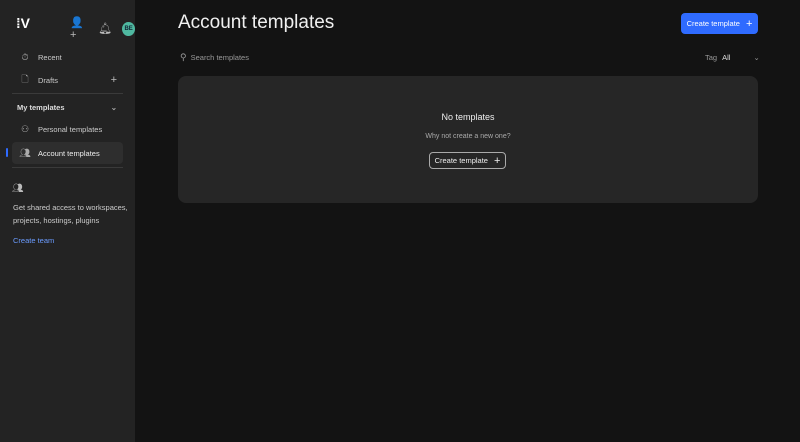  Describe the element at coordinates (67, 107) in the screenshot. I see `my-templates-toggle: My templates ⌄` at that location.